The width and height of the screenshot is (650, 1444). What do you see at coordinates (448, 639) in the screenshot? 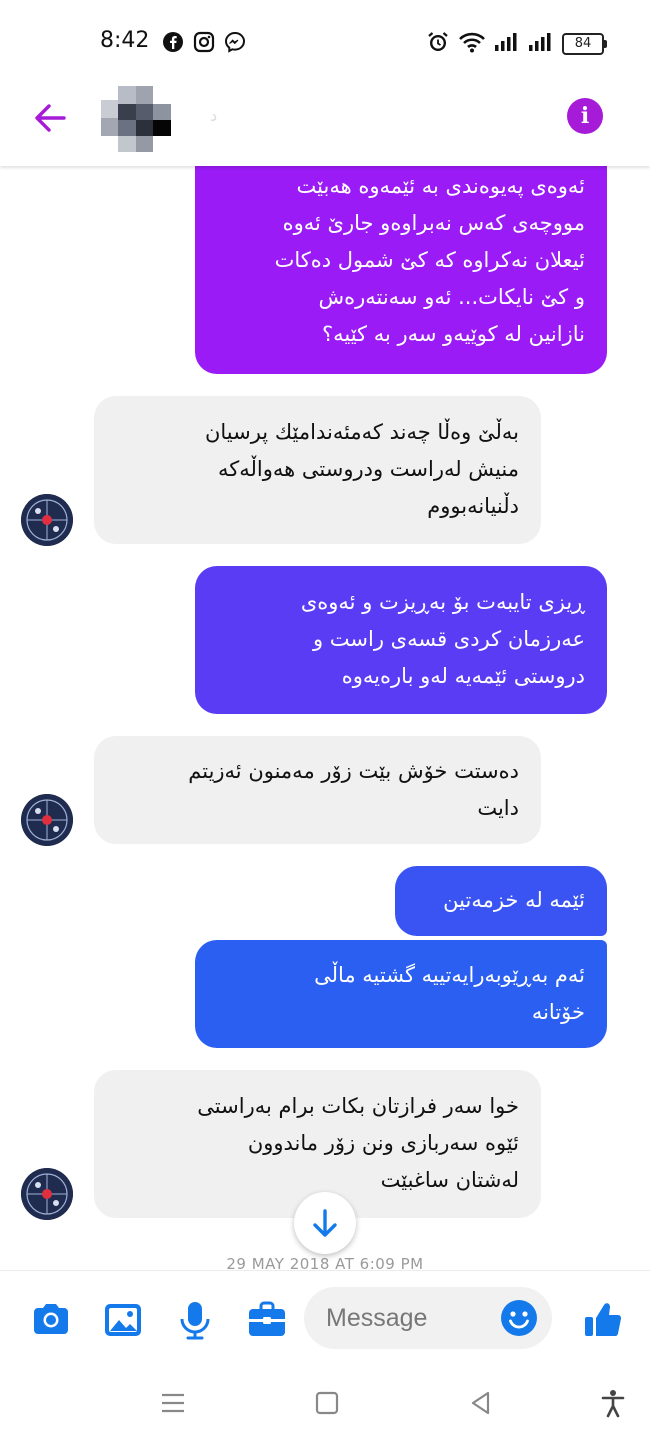
I see `message-line: عەرزمان کردی قسەی راست و` at bounding box center [448, 639].